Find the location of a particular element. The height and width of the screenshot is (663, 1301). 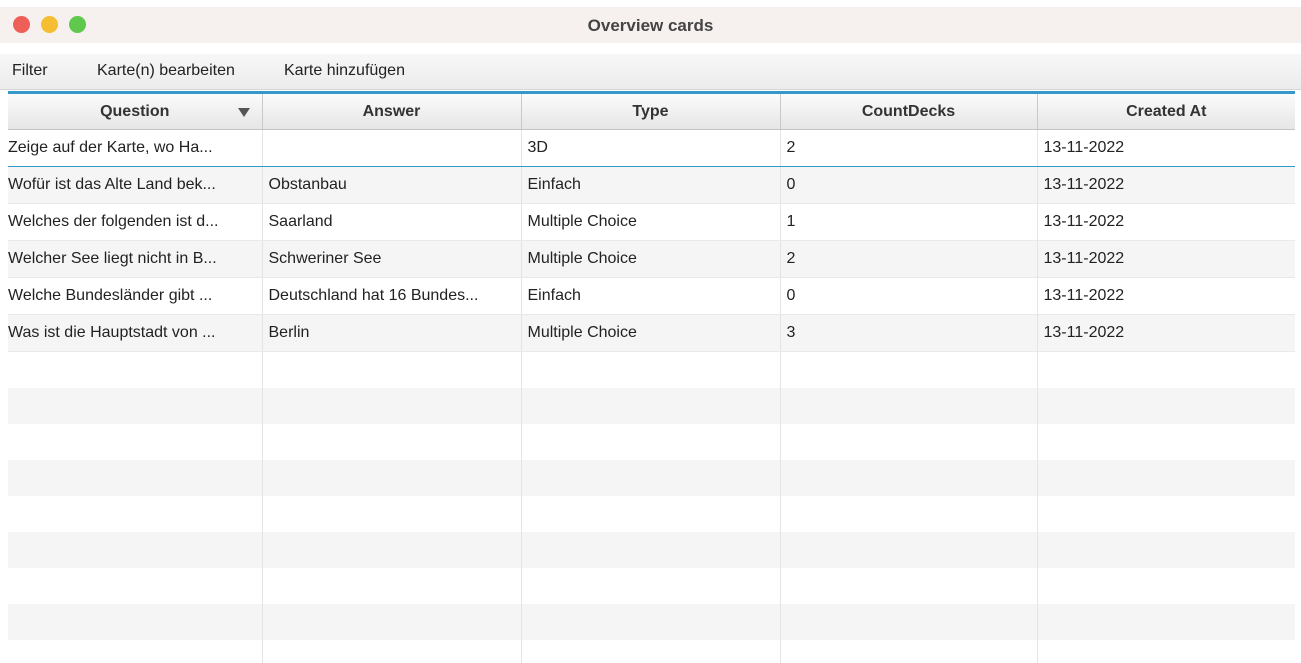

cell-answer: Saarland is located at coordinates (392, 222).